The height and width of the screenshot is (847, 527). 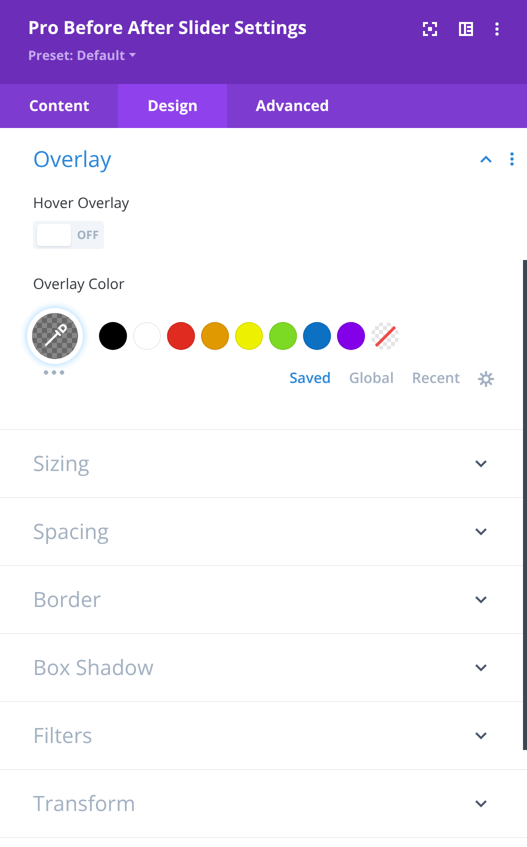 What do you see at coordinates (71, 532) in the screenshot?
I see `section-title: Spacing` at bounding box center [71, 532].